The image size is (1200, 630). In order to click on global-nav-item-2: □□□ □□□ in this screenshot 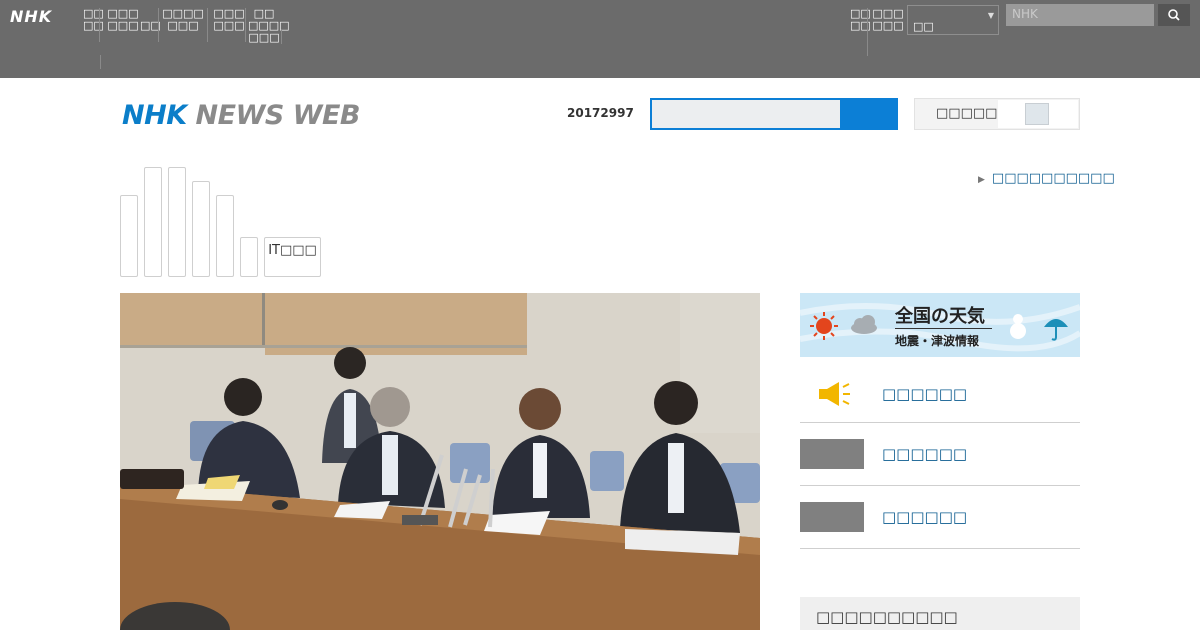, I will do `click(123, 20)`.